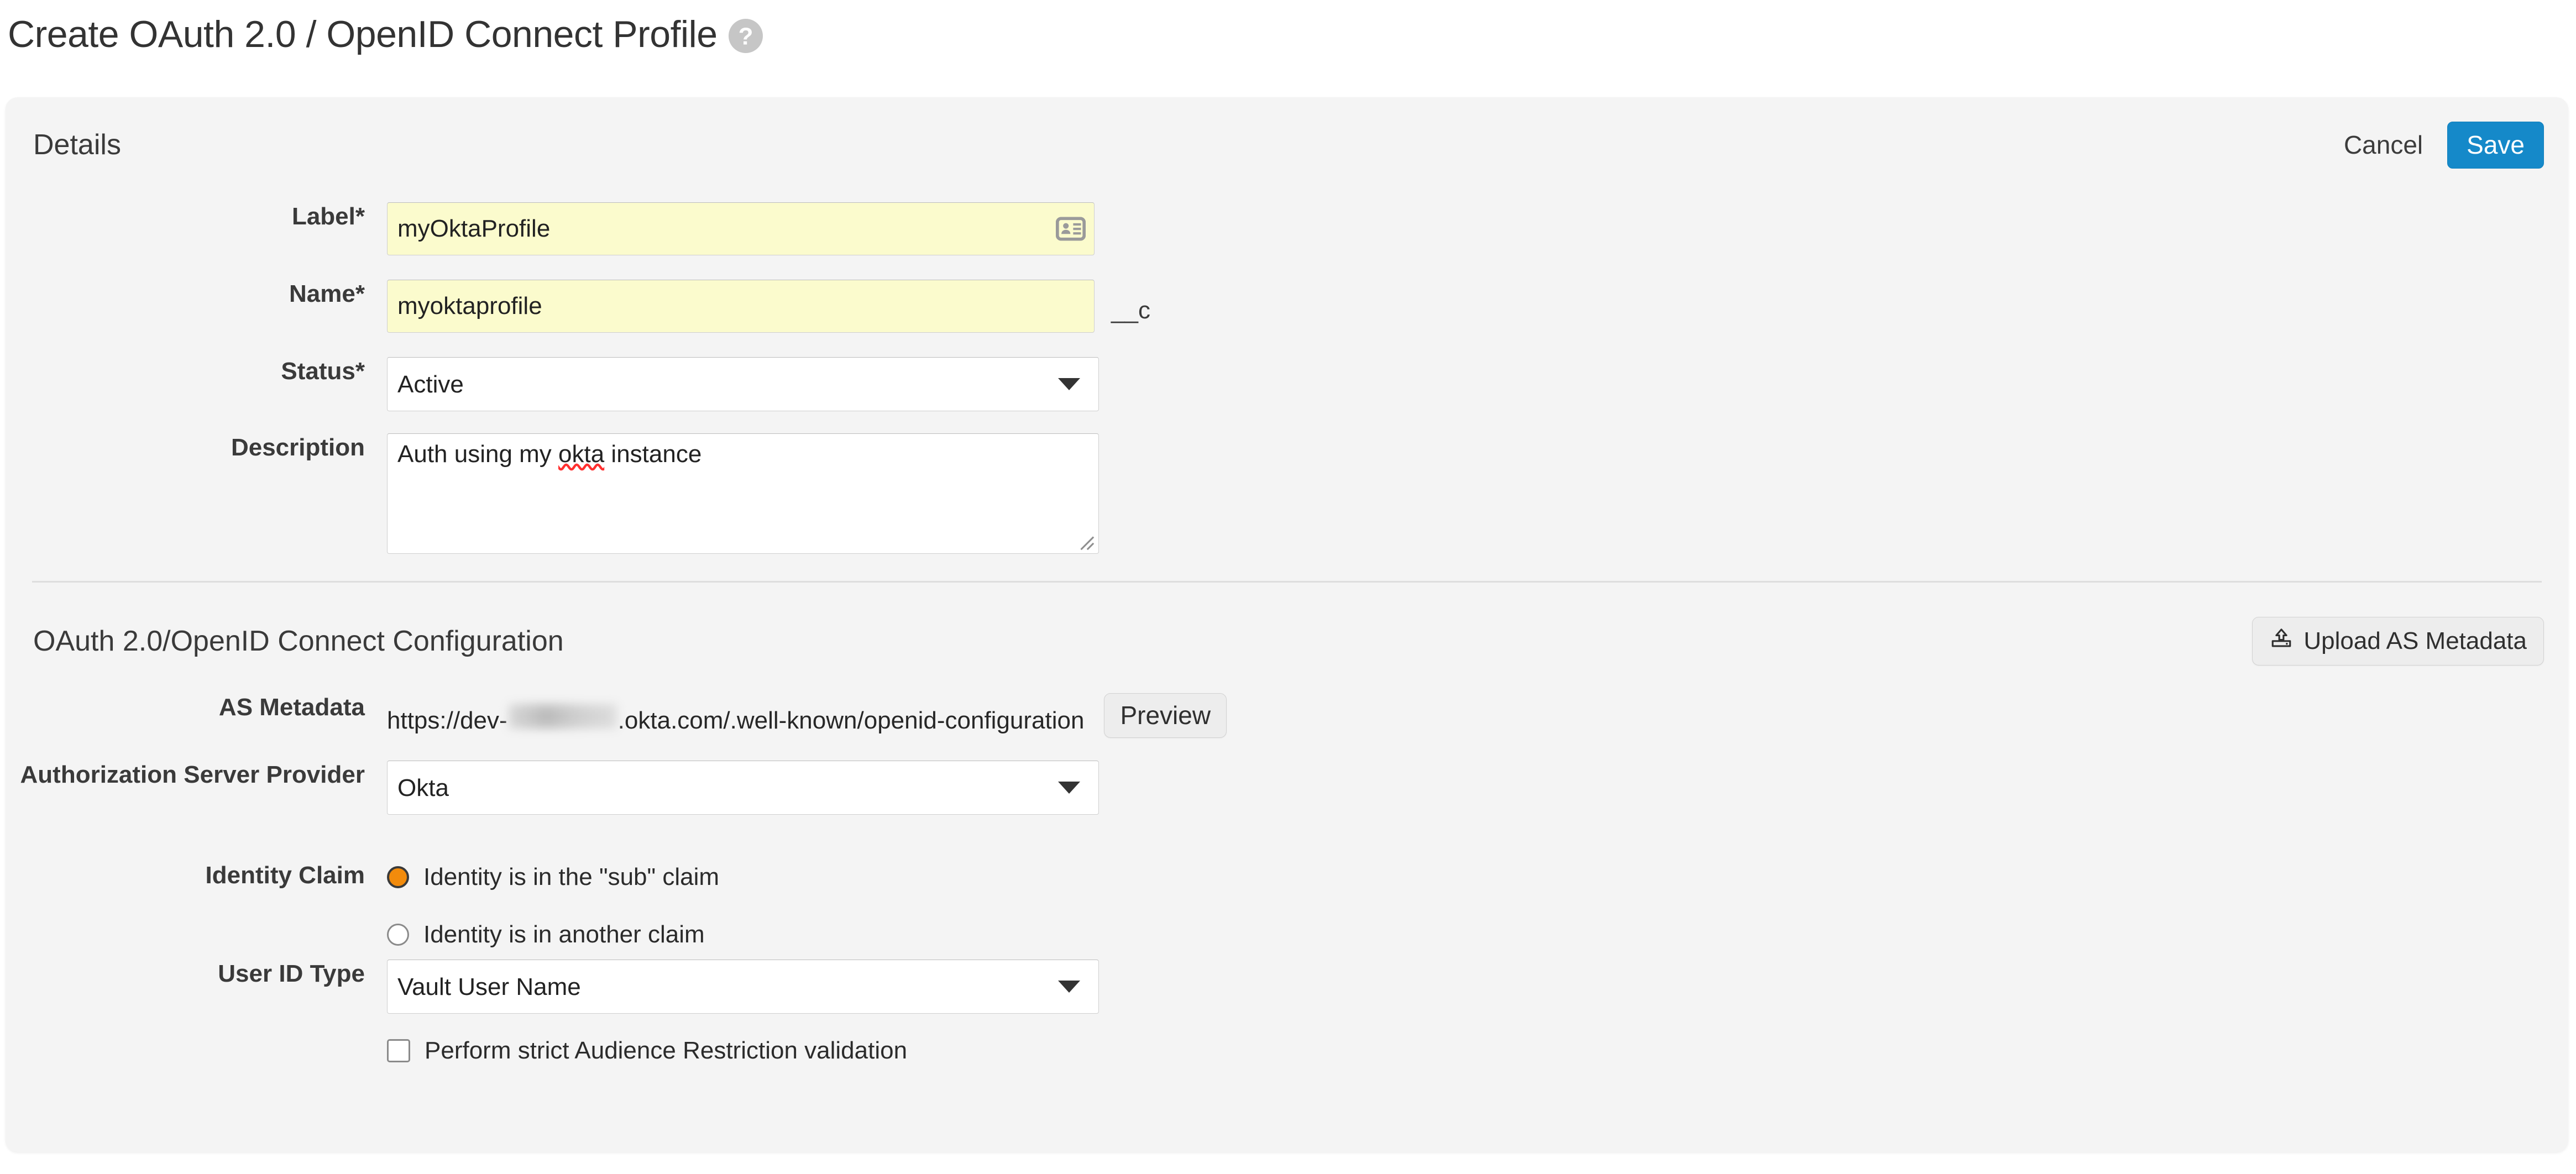 The height and width of the screenshot is (1174, 2576). Describe the element at coordinates (323, 371) in the screenshot. I see `status-field-label: Status*` at that location.